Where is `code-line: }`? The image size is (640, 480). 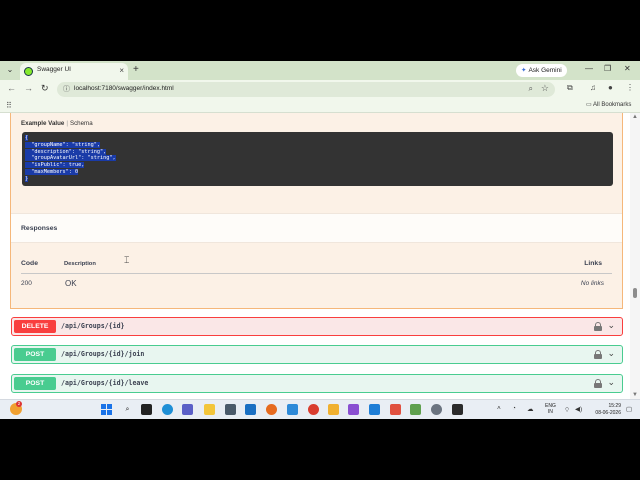
code-line: } is located at coordinates (27, 178).